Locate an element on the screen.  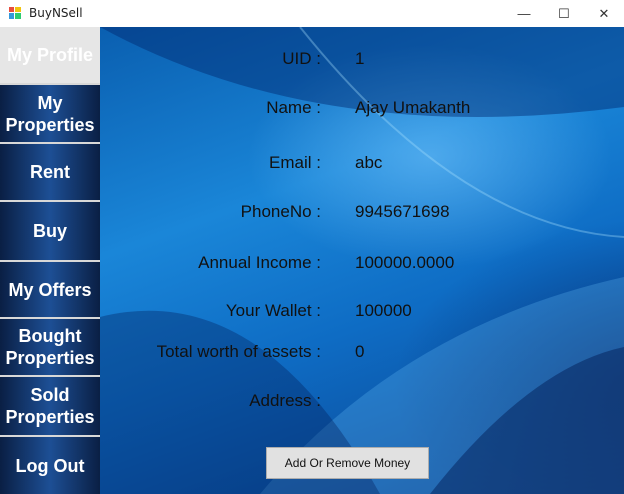
nav-my-profile-label: My Profile is located at coordinates (50, 55).